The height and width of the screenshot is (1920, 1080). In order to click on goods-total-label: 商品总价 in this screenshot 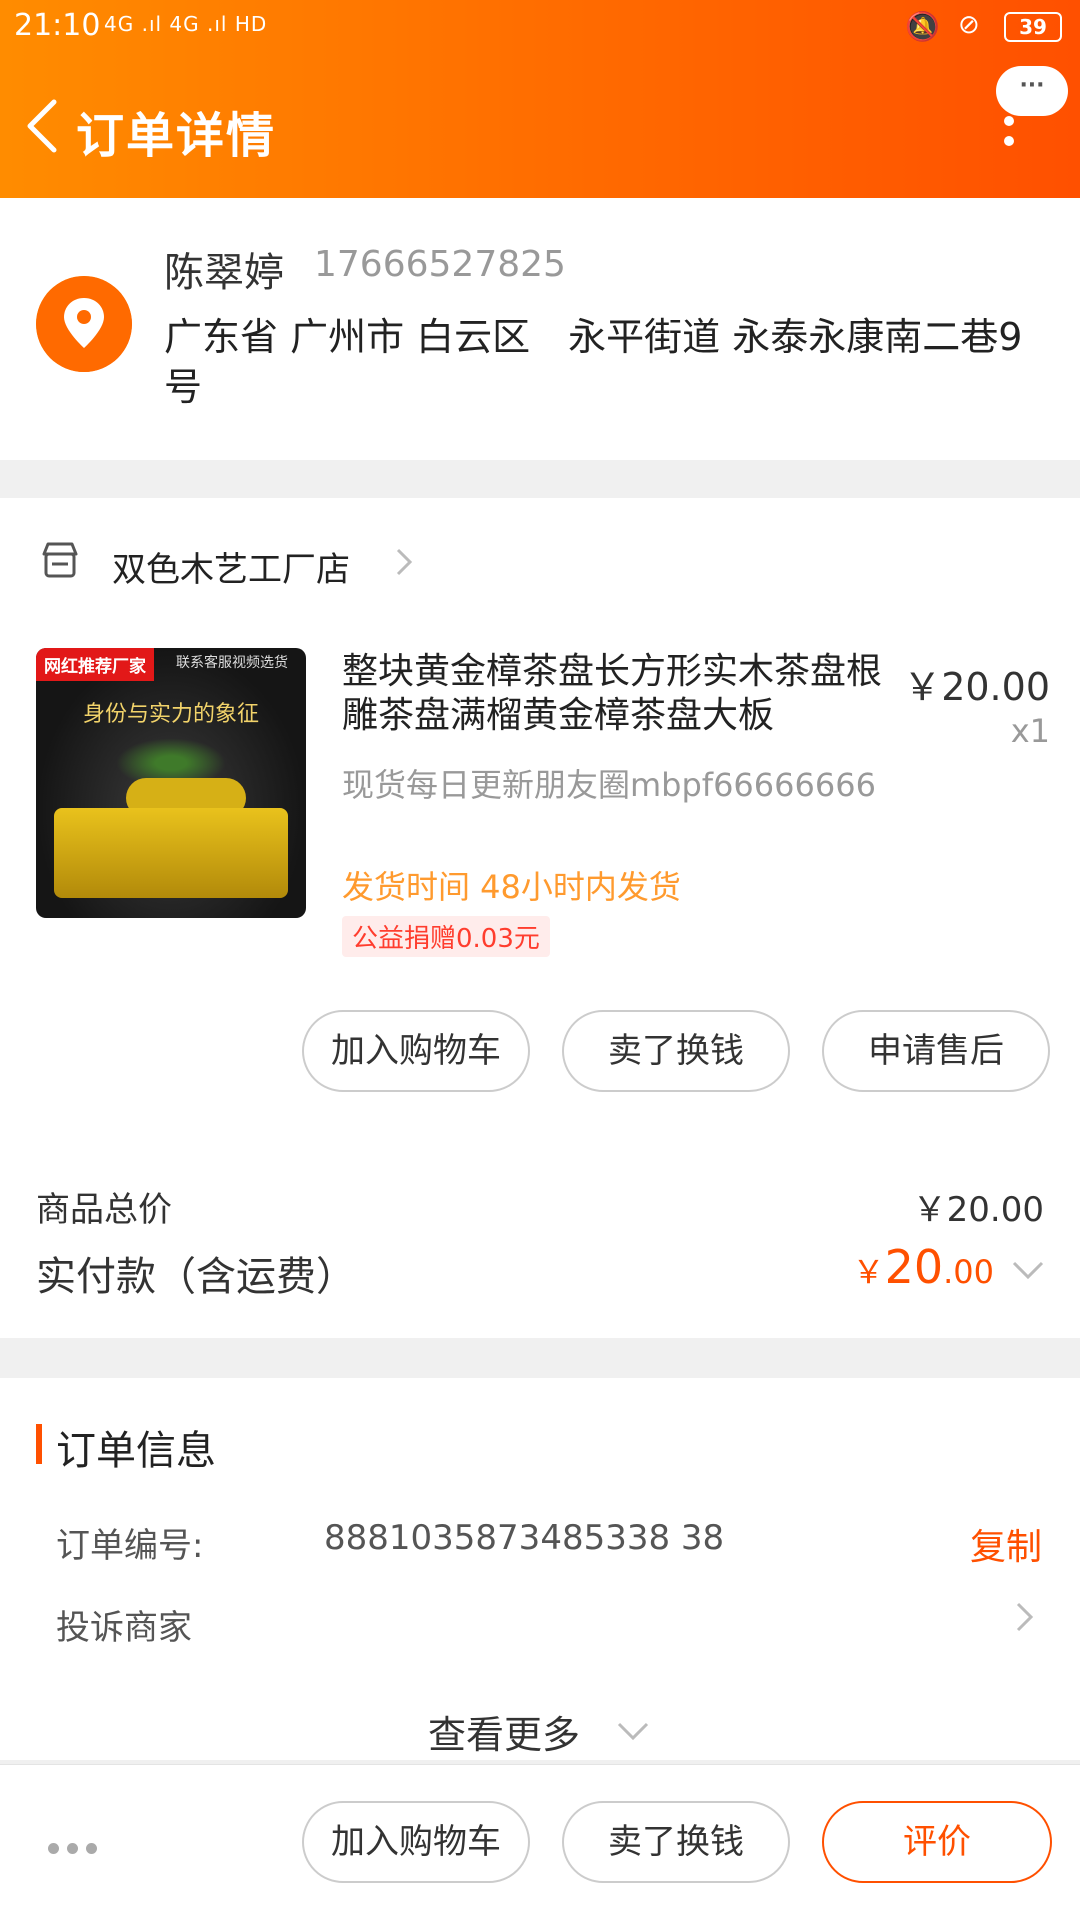, I will do `click(104, 1210)`.